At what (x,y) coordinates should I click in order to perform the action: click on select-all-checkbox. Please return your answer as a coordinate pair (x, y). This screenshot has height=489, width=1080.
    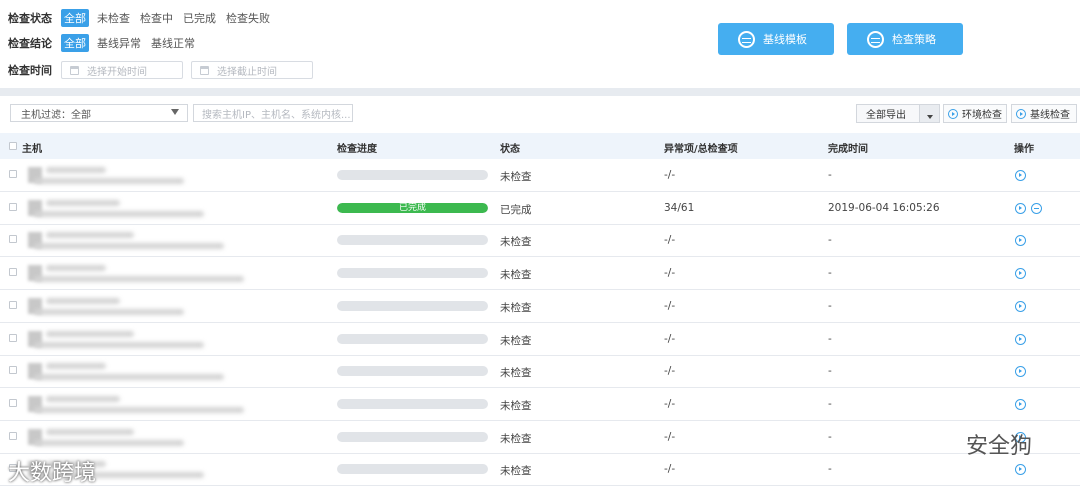
    Looking at the image, I should click on (13, 146).